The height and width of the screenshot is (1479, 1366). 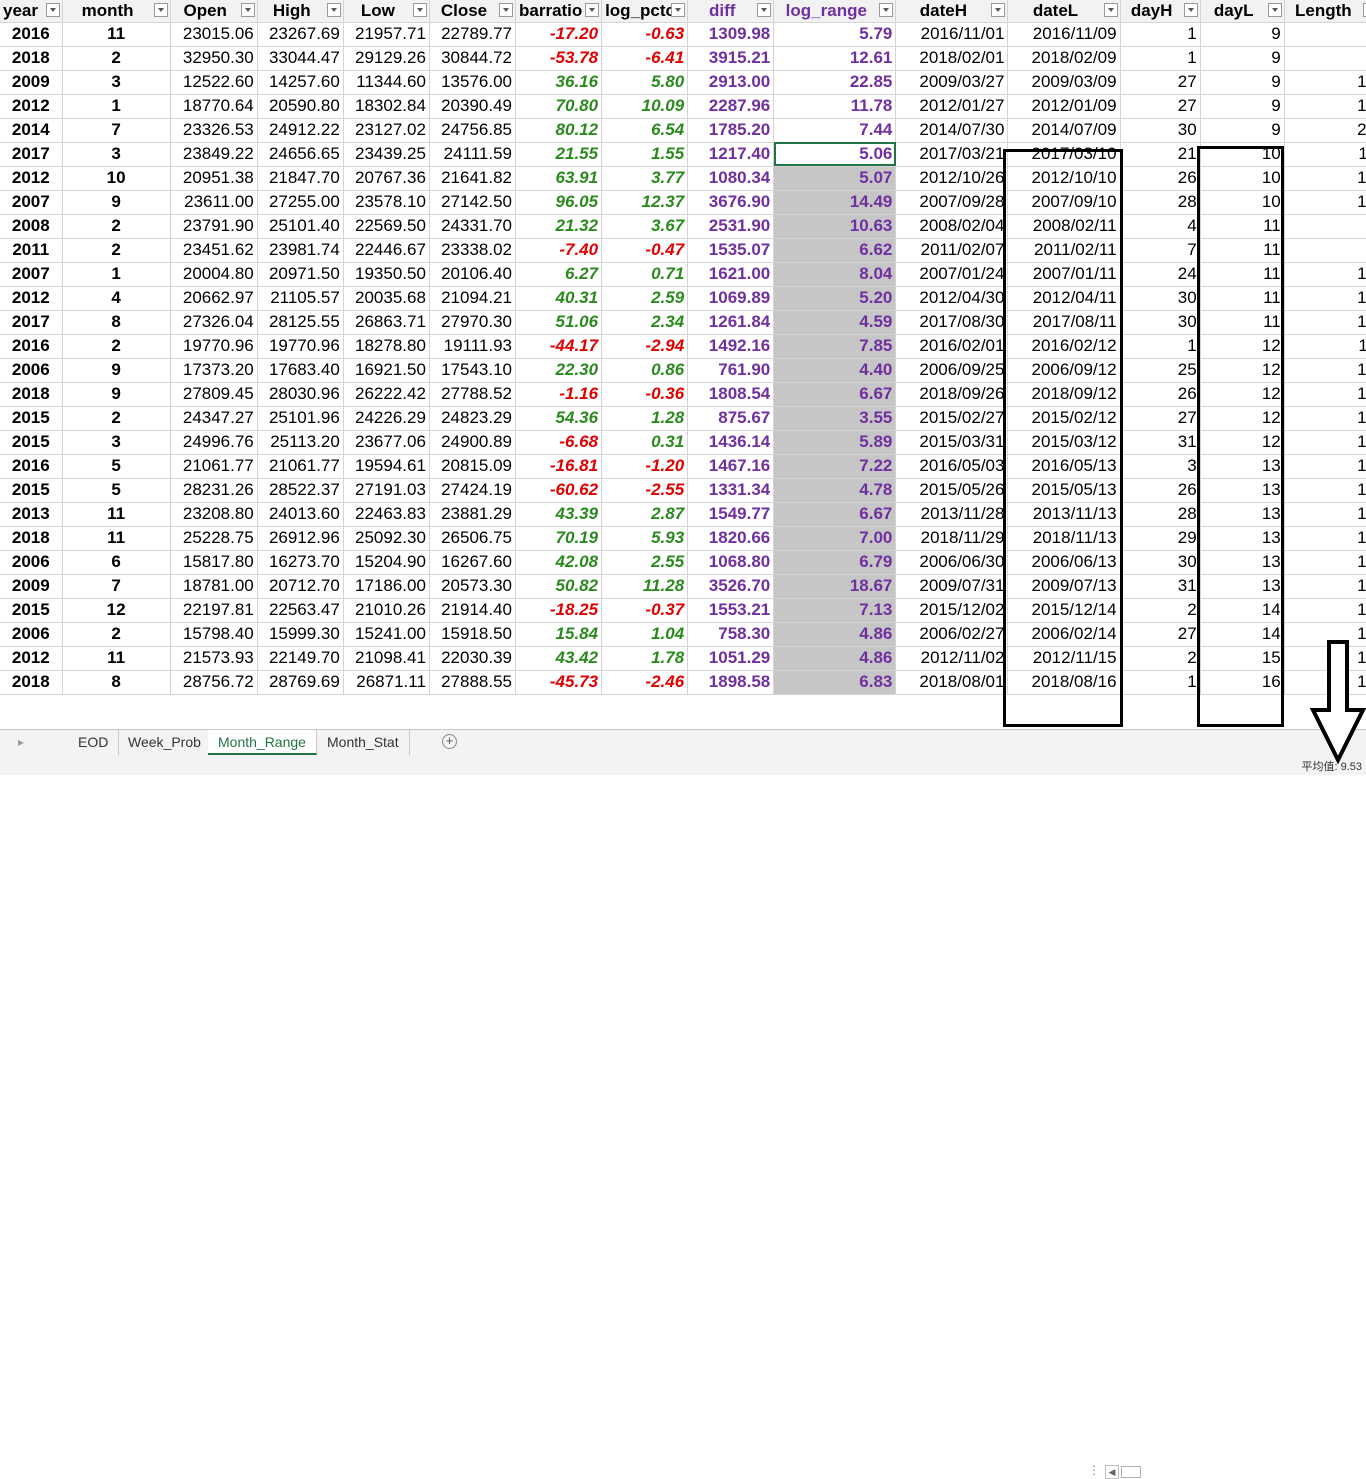 I want to click on cell-month: 9, so click(x=116, y=394).